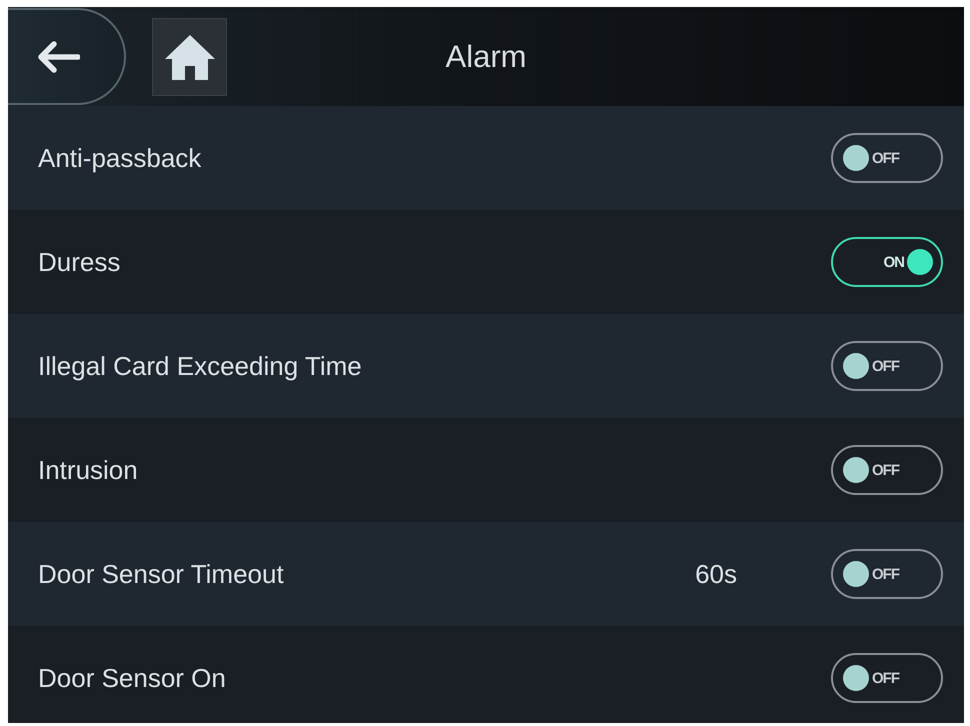 The image size is (970, 726). Describe the element at coordinates (486, 56) in the screenshot. I see `page-title: Alarm` at that location.